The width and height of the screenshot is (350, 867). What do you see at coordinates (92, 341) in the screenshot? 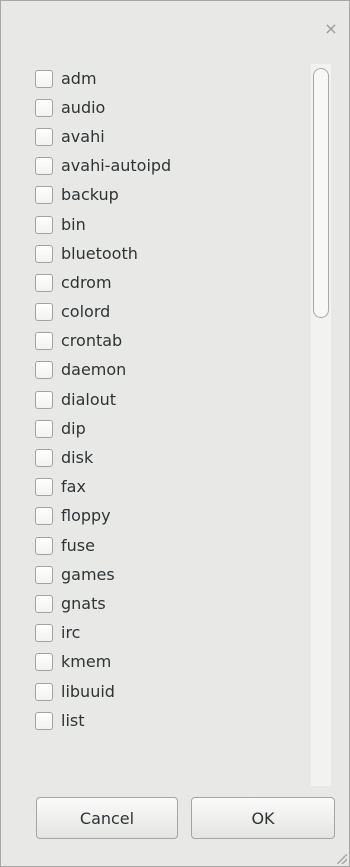
I see `checkbox-label: crontab` at bounding box center [92, 341].